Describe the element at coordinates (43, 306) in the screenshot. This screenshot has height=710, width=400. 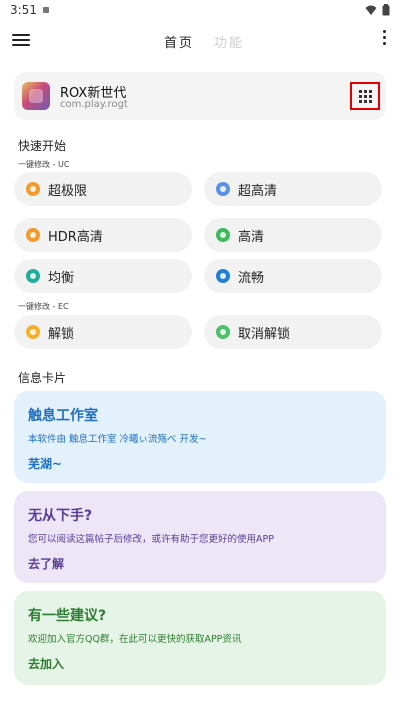
I see `ec-group-label: 一键修改 - EC` at that location.